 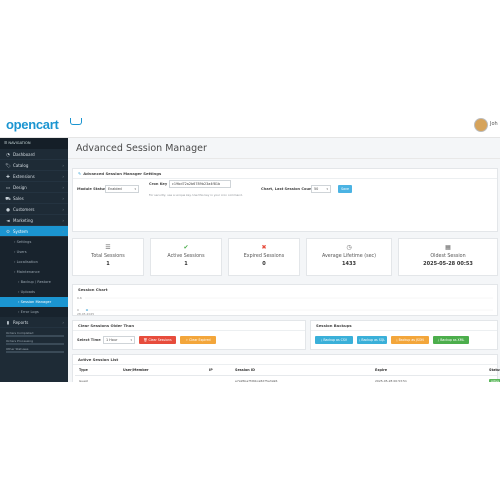 I want to click on chart-y-tick: 0.6, so click(x=79, y=298).